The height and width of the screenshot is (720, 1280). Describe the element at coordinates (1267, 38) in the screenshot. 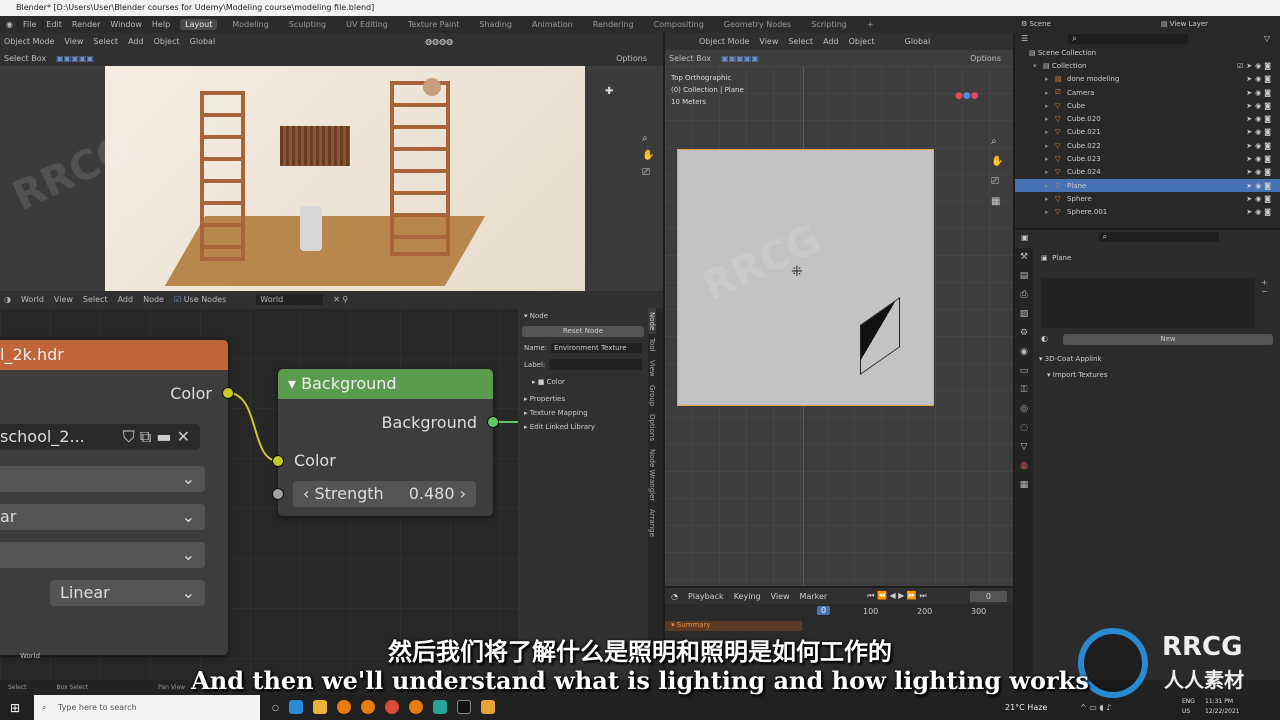

I see `filter-icon: ▽` at that location.